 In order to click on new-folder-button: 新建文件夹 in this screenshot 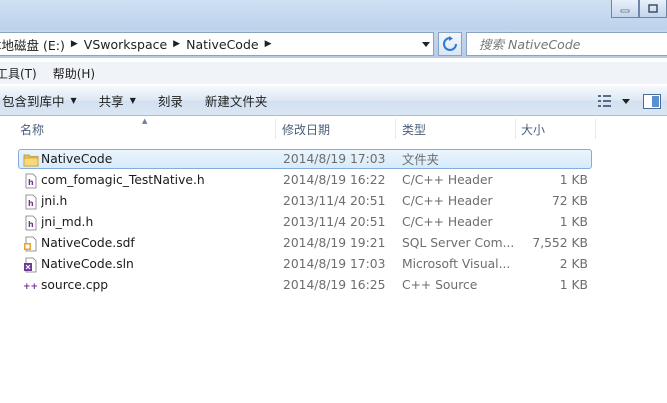, I will do `click(236, 100)`.